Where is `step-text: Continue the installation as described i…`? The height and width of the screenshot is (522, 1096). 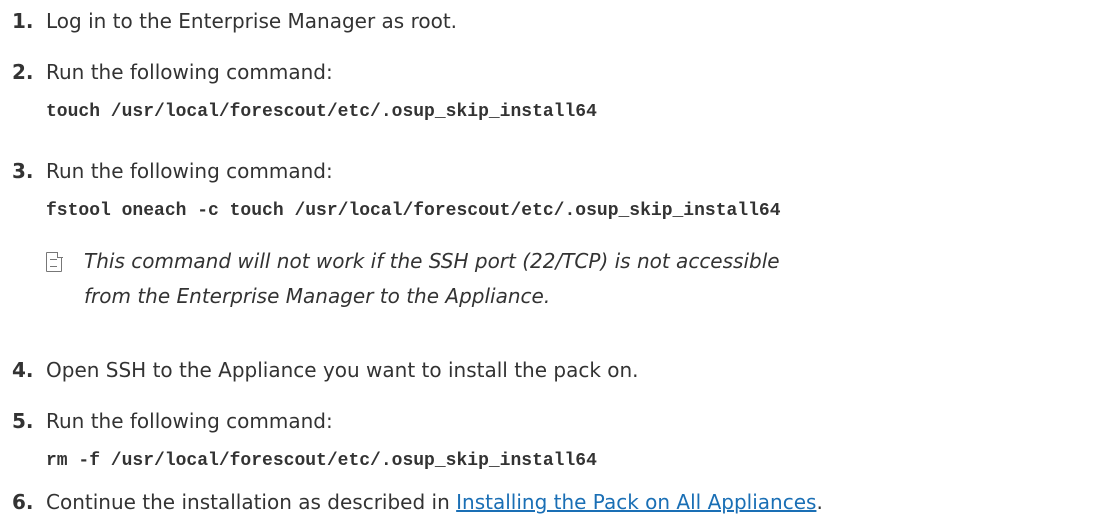 step-text: Continue the installation as described i… is located at coordinates (434, 502).